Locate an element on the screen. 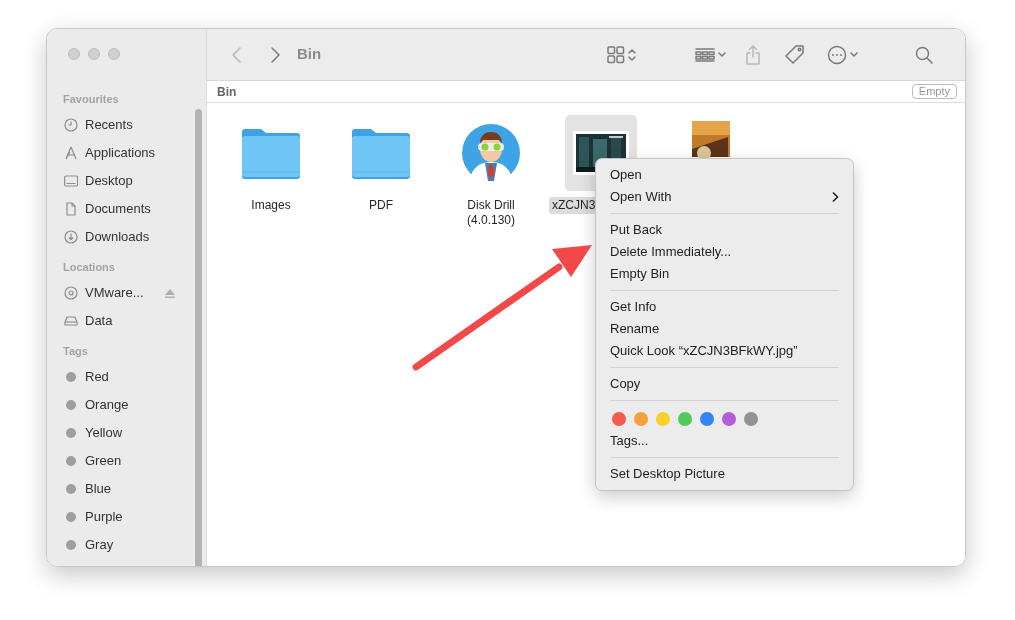 This screenshot has width=1015, height=620. sidebar-item: Applications is located at coordinates (126, 153).